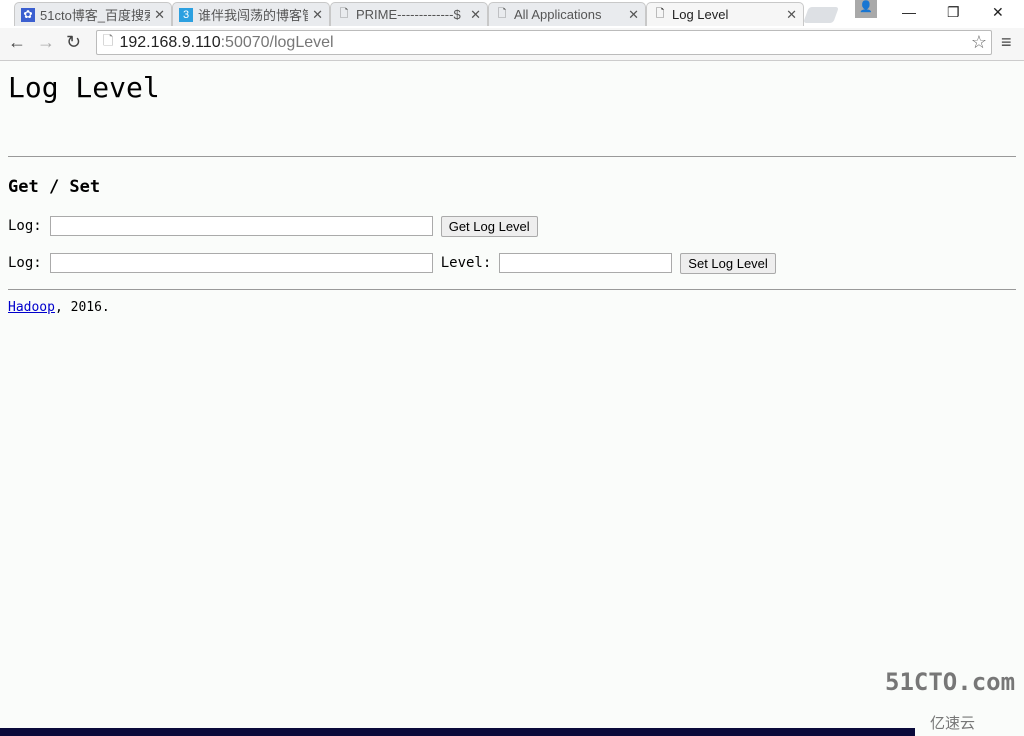 The width and height of the screenshot is (1024, 736). Describe the element at coordinates (93, 14) in the screenshot. I see `tab-baidu: ✿ 51cto博客_百度搜索 ✕` at that location.